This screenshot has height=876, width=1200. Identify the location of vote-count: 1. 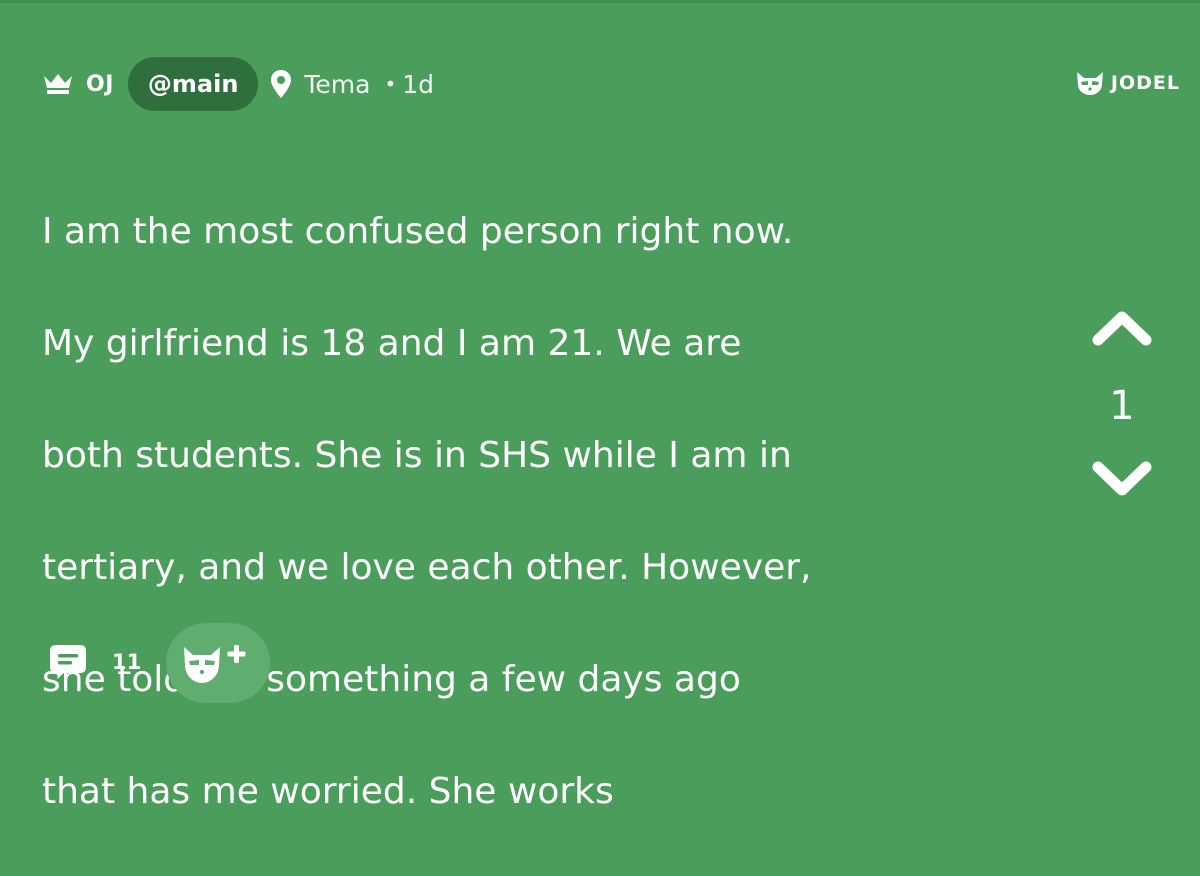
(1122, 406).